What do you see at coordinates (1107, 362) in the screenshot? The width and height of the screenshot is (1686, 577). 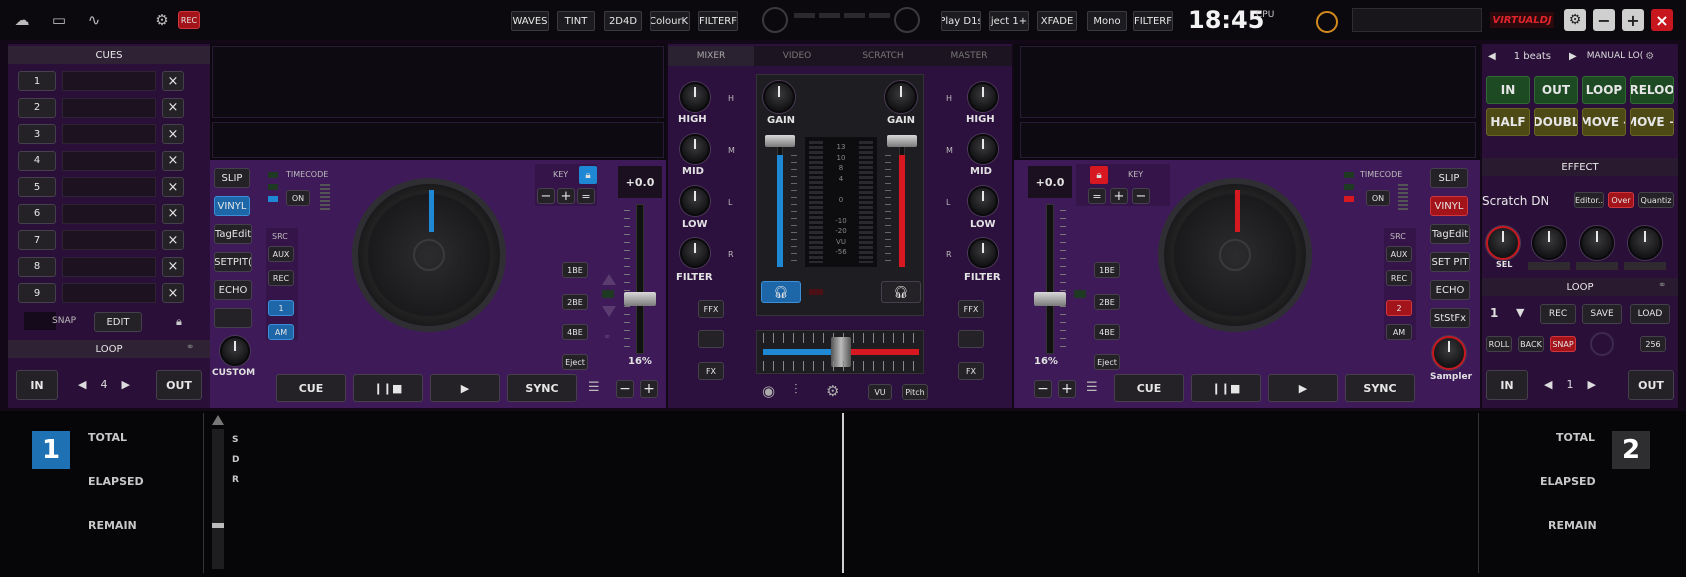 I see `deck2-eject-button: Eject` at bounding box center [1107, 362].